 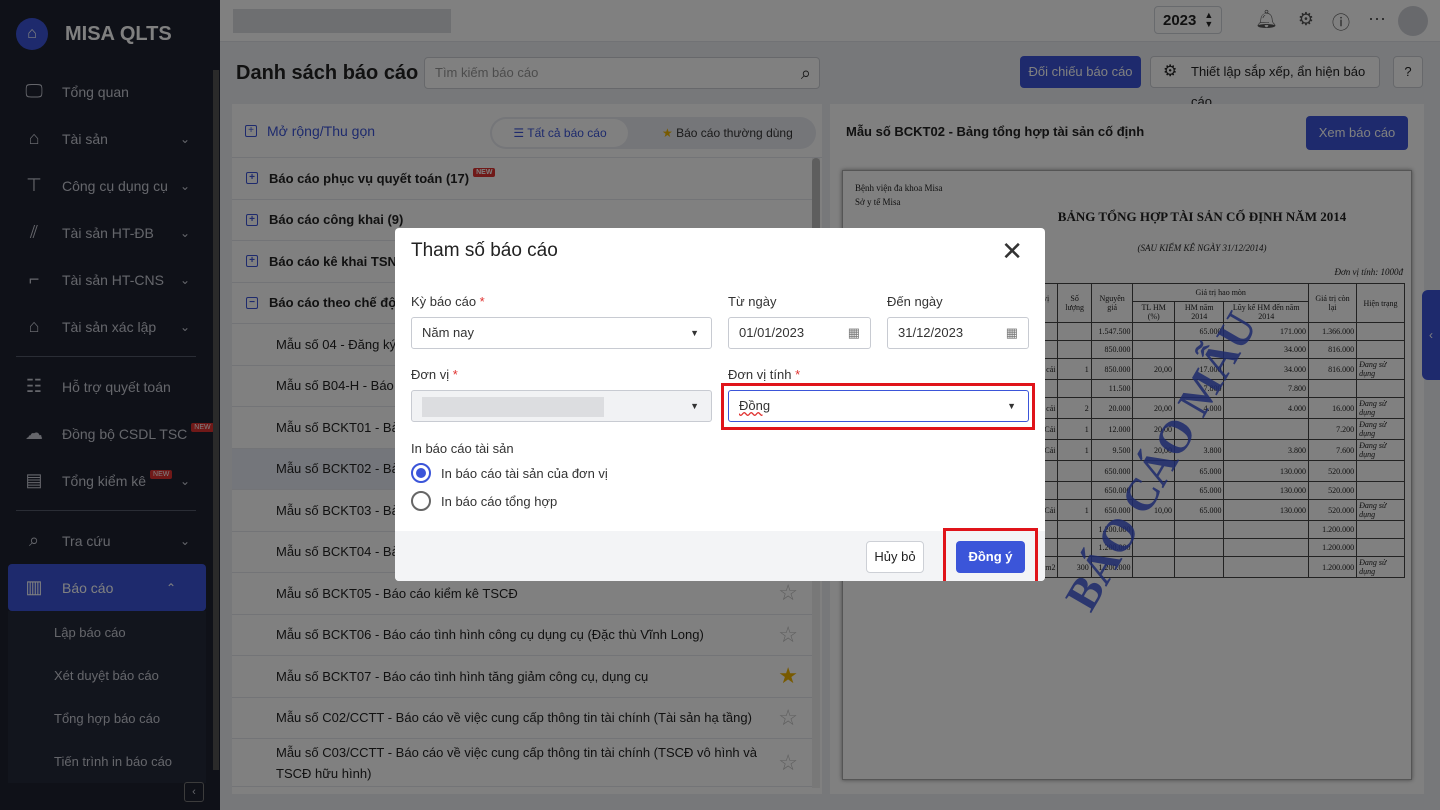 I want to click on sidebar-scrollbar, so click(x=216, y=420).